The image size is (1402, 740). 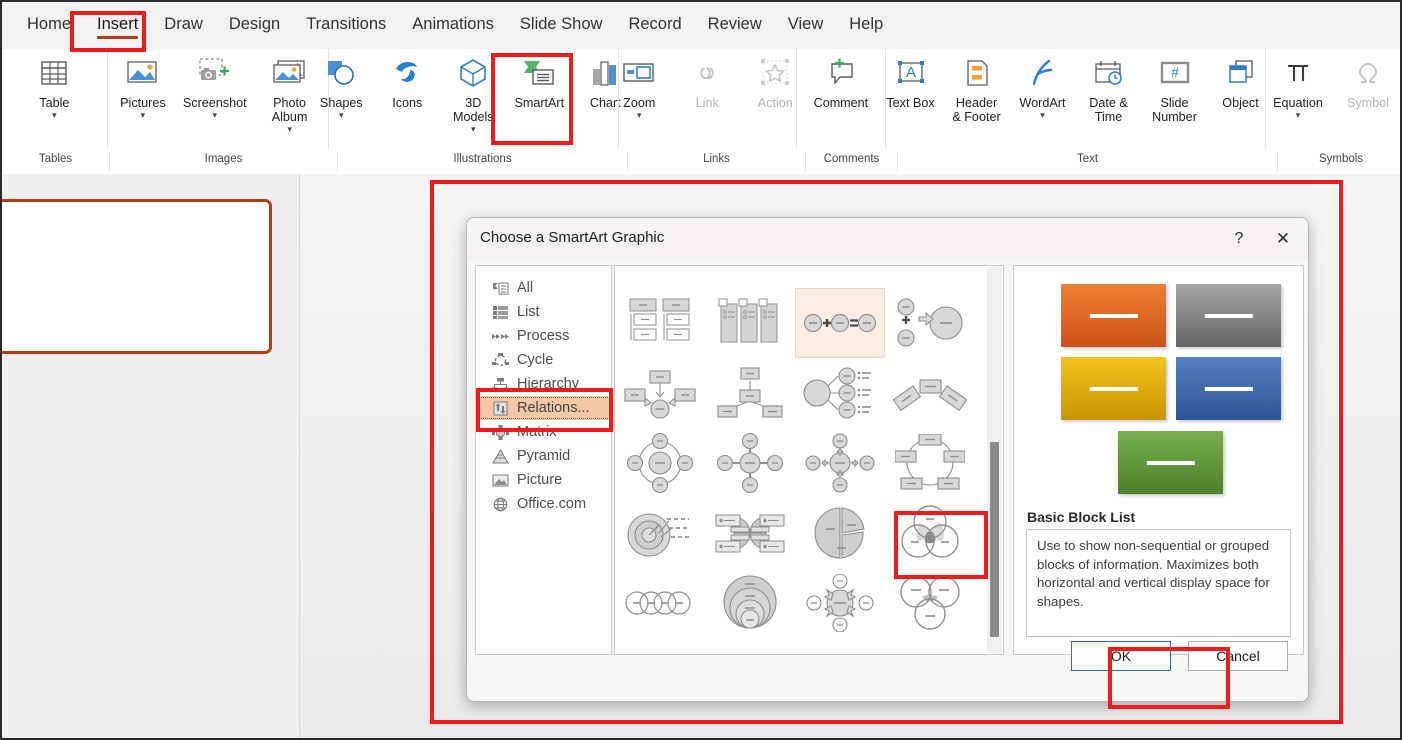 What do you see at coordinates (473, 110) in the screenshot?
I see `ribbon-button-label: 3D Models` at bounding box center [473, 110].